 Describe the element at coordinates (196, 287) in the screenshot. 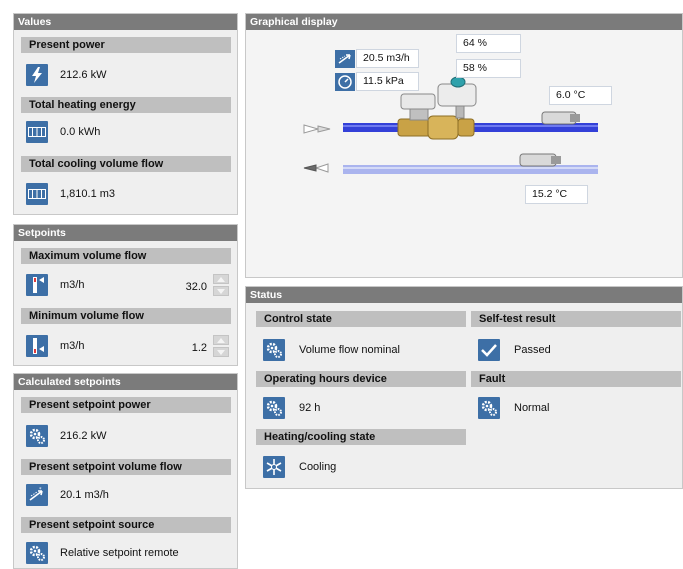

I see `max-flow-value: 32.0` at that location.